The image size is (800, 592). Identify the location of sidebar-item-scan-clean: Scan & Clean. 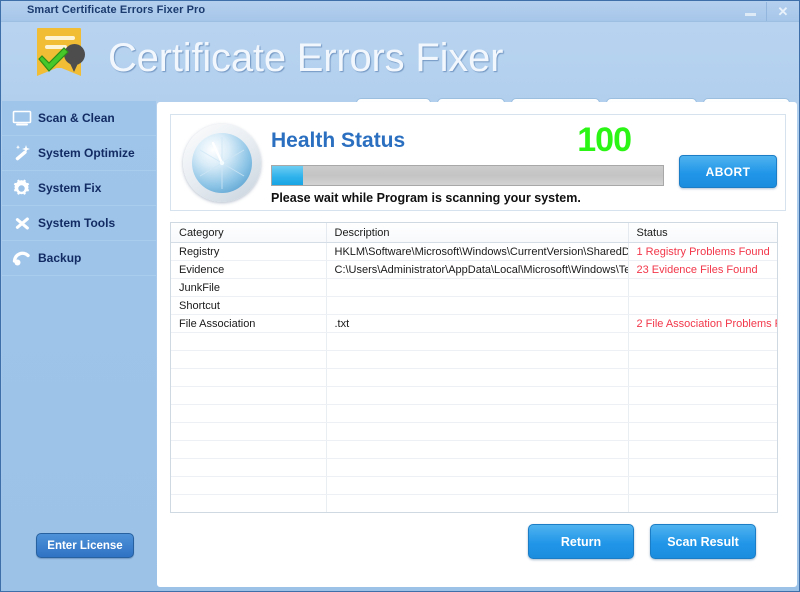
(79, 118).